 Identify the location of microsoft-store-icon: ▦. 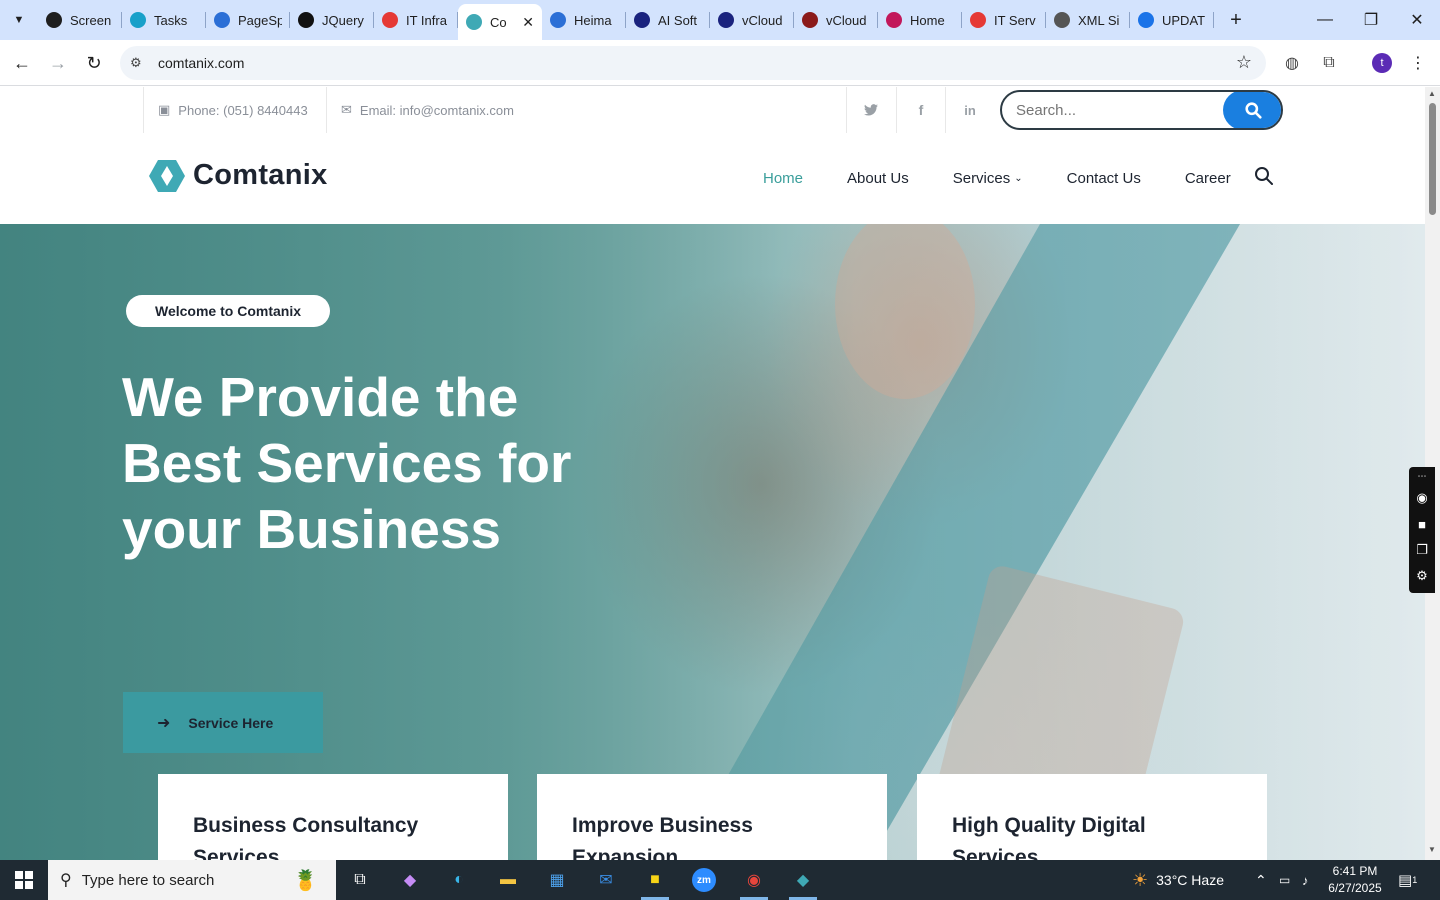
(557, 880).